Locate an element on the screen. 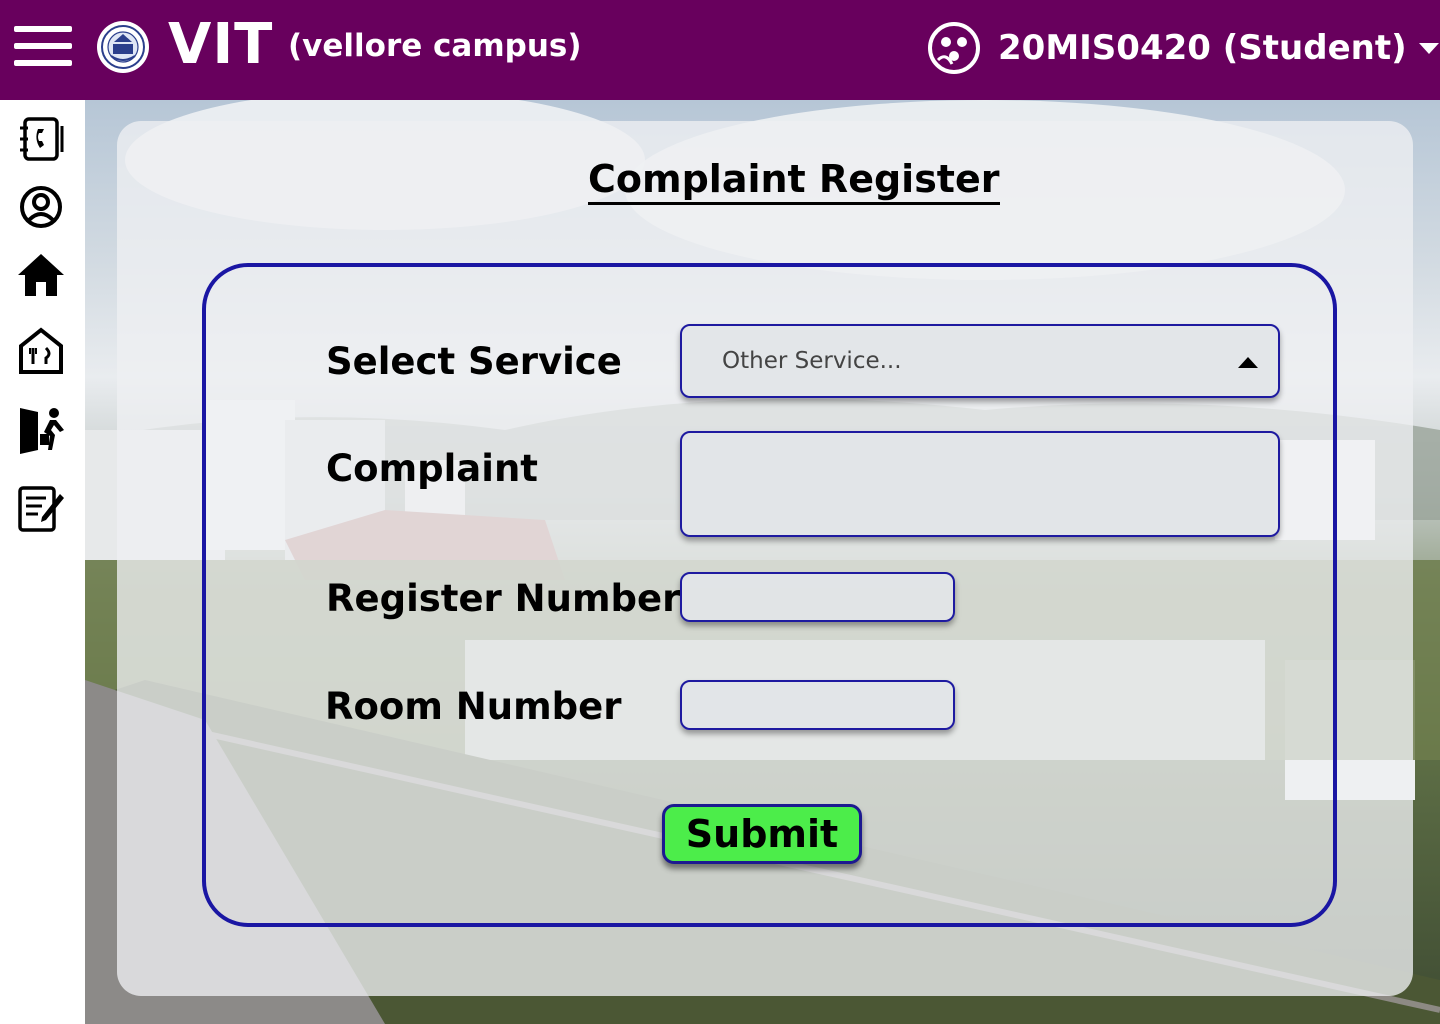 This screenshot has width=1440, height=1024. contacts-book-icon is located at coordinates (41, 139).